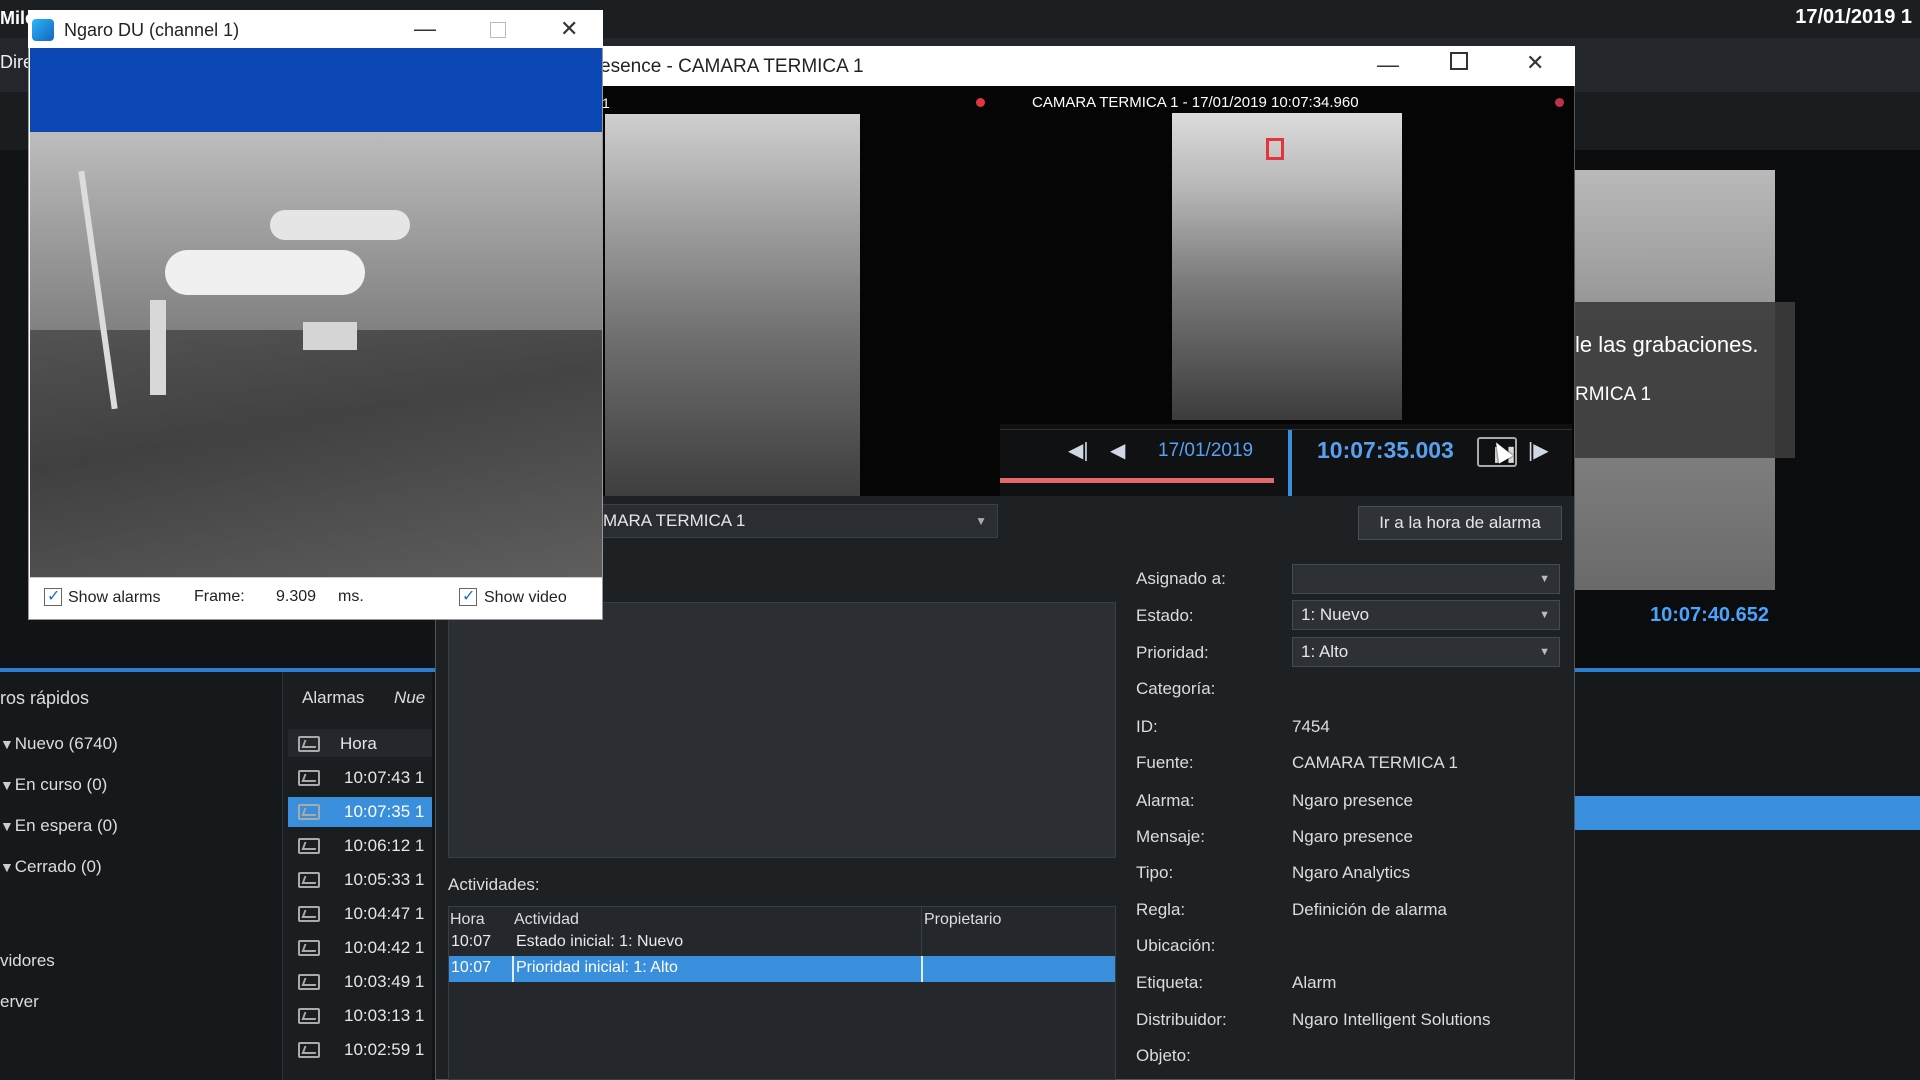  Describe the element at coordinates (384, 1015) in the screenshot. I see `alarm-time: 10:03:13 1` at that location.